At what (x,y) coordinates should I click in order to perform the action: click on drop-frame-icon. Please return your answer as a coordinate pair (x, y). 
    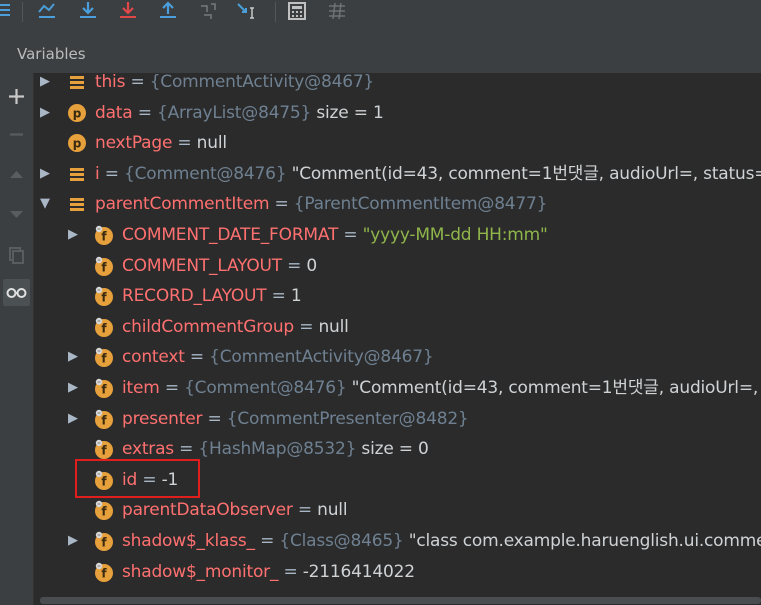
    Looking at the image, I should click on (208, 12).